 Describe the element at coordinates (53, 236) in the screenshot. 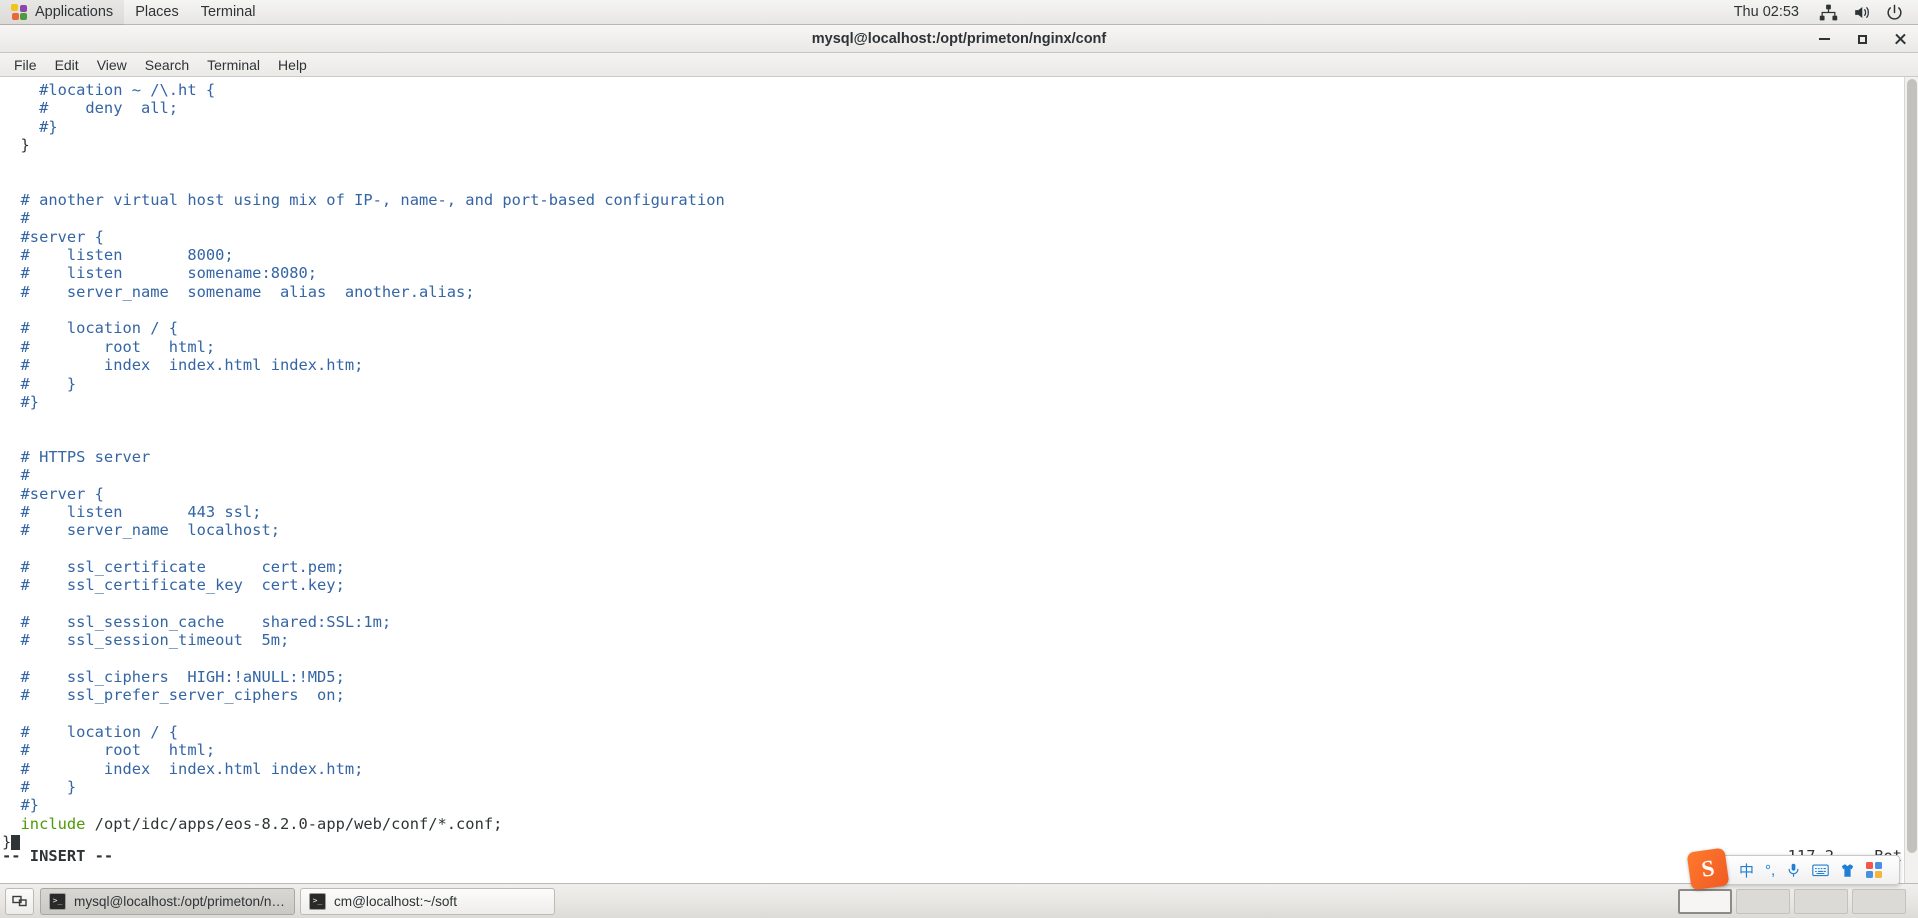

I see `terminal-line-text: #server {` at that location.